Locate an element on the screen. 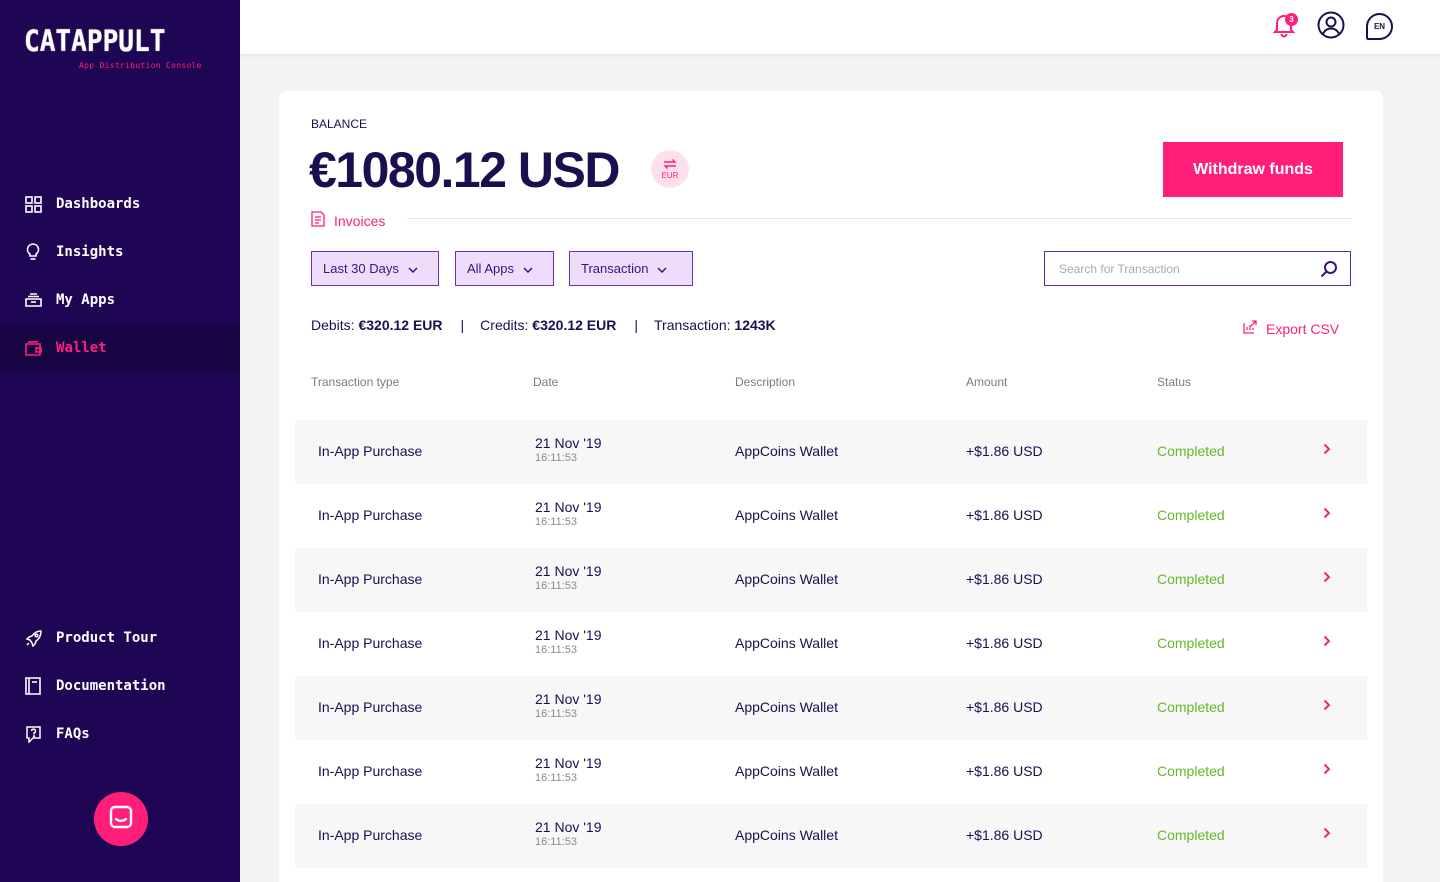 The height and width of the screenshot is (882, 1440). type-filter: Transaction is located at coordinates (631, 268).